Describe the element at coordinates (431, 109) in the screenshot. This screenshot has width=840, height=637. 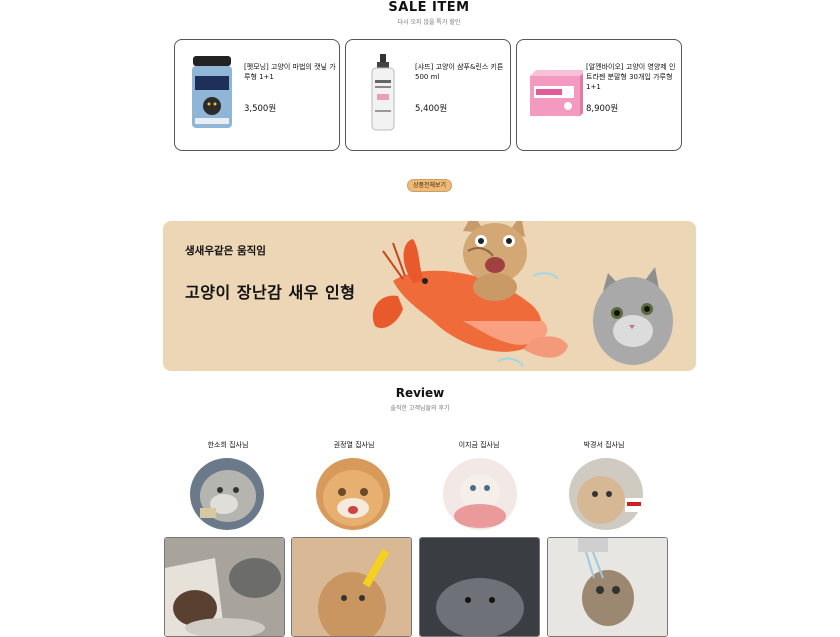
I see `product-price: 5,400원` at that location.